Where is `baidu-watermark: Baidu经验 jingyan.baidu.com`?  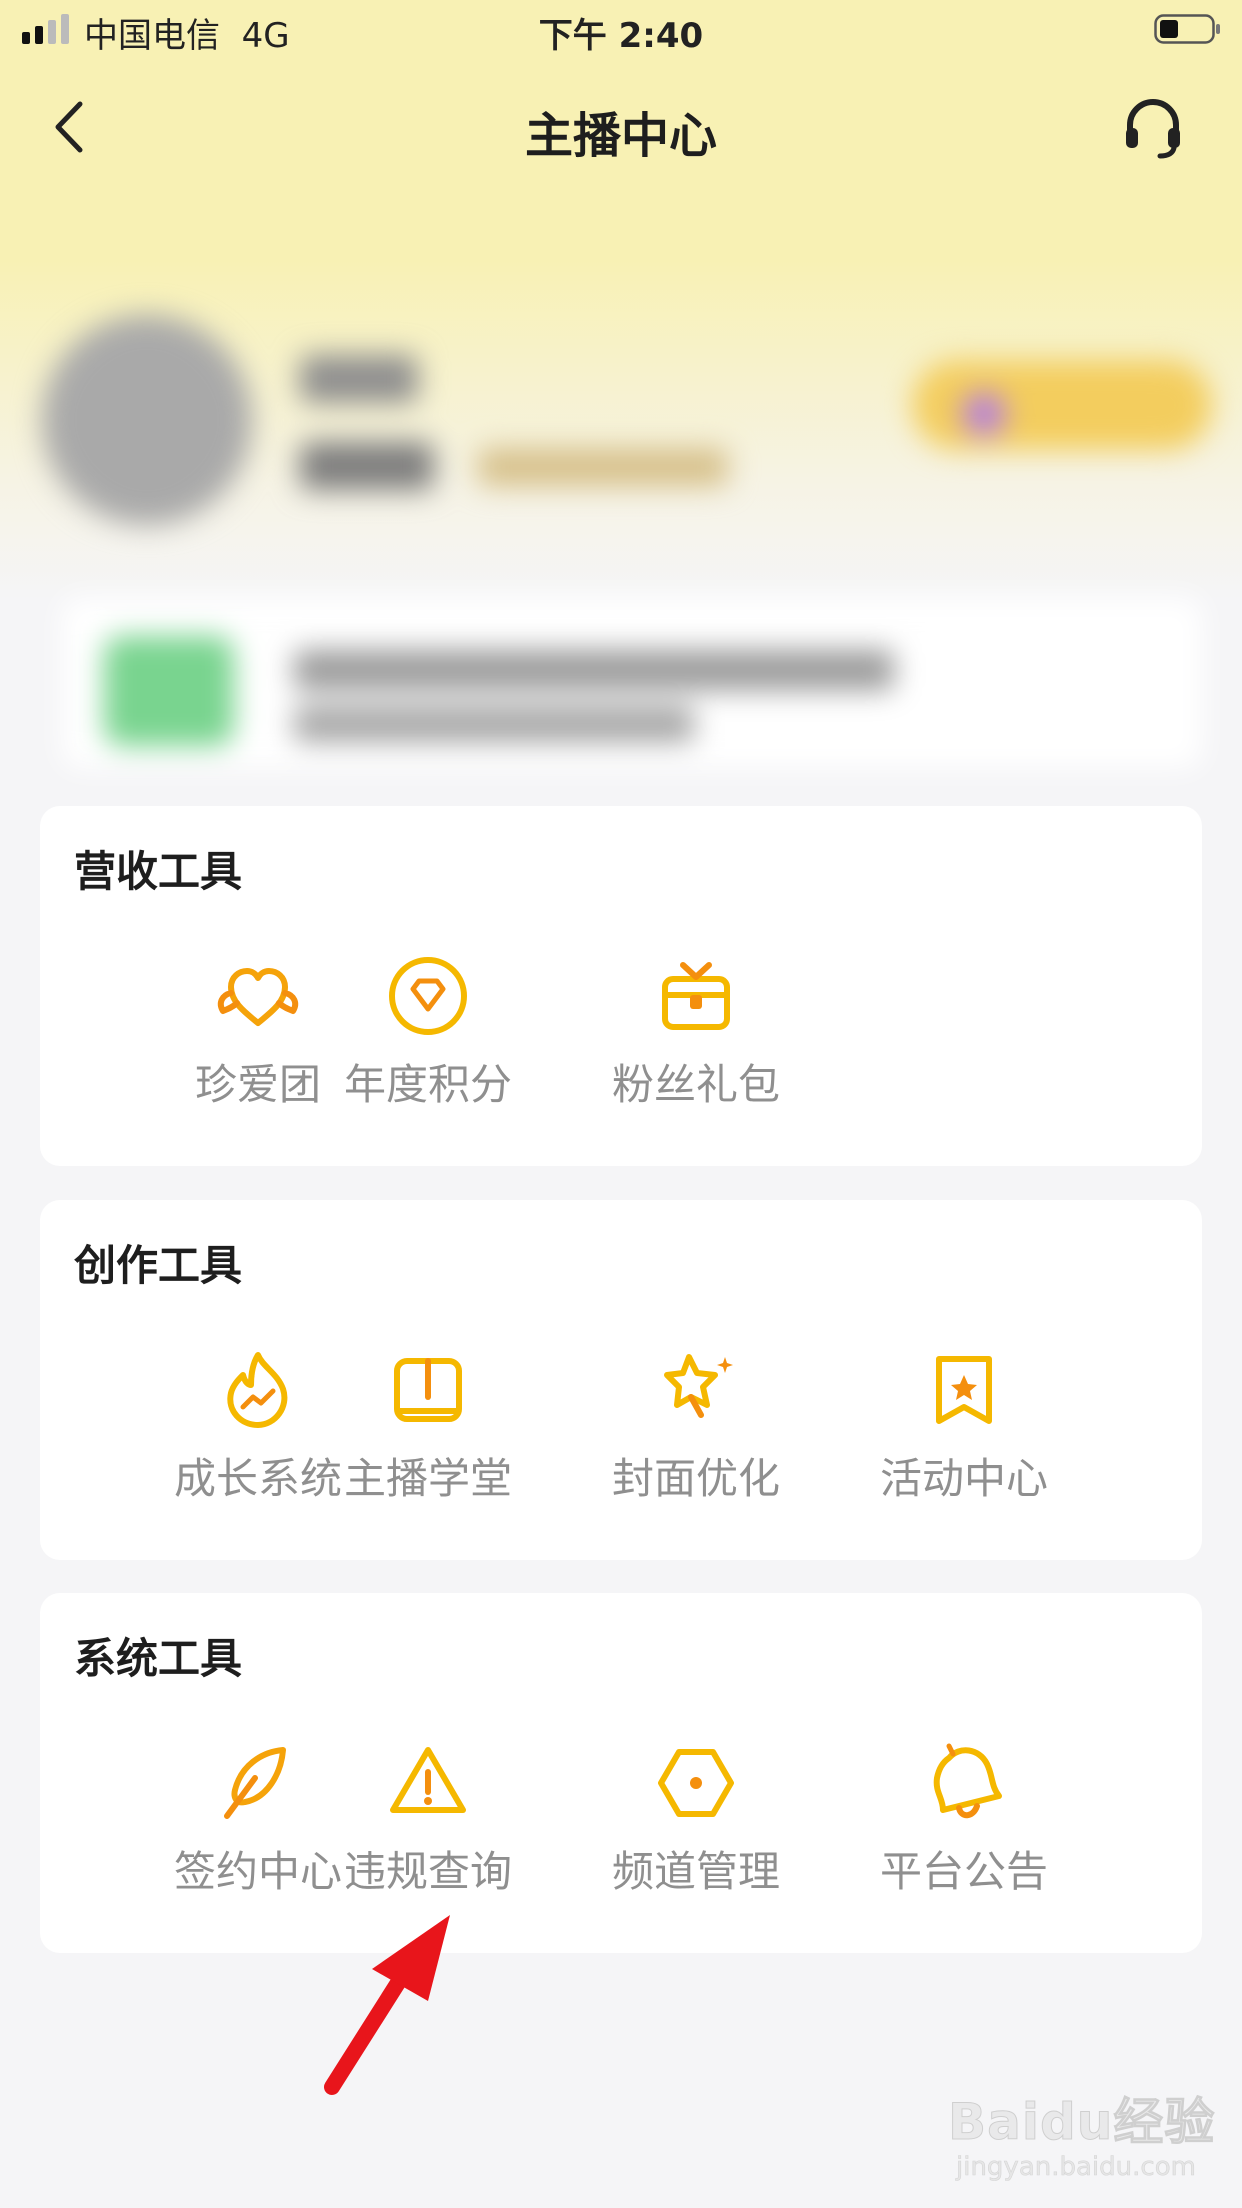 baidu-watermark: Baidu经验 jingyan.baidu.com is located at coordinates (1087, 2126).